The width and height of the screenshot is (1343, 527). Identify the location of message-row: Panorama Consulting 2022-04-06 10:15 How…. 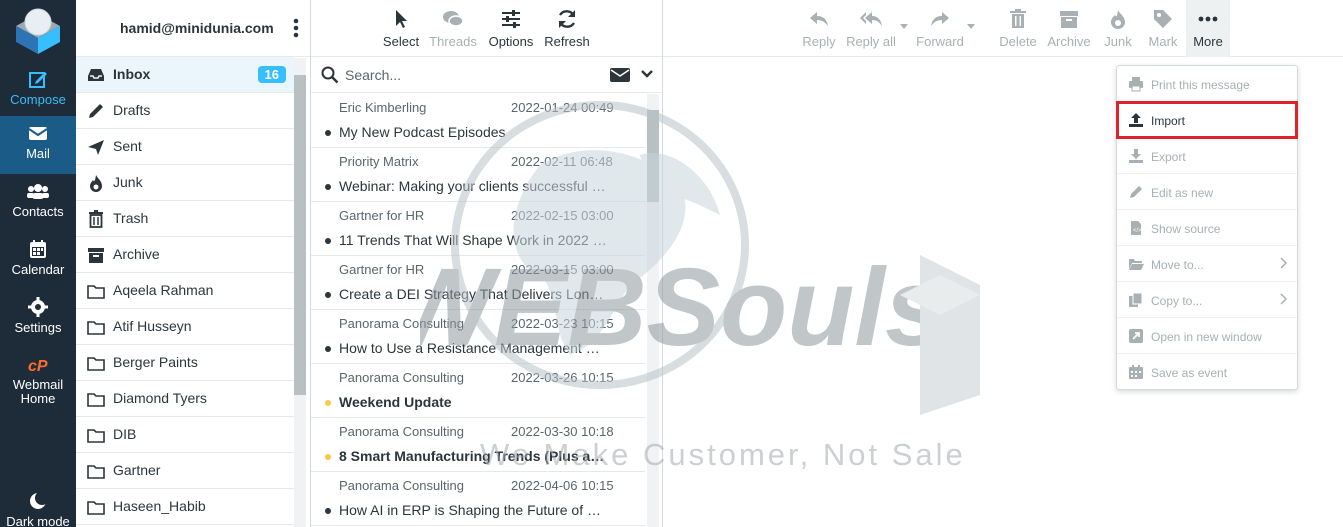
(478, 499).